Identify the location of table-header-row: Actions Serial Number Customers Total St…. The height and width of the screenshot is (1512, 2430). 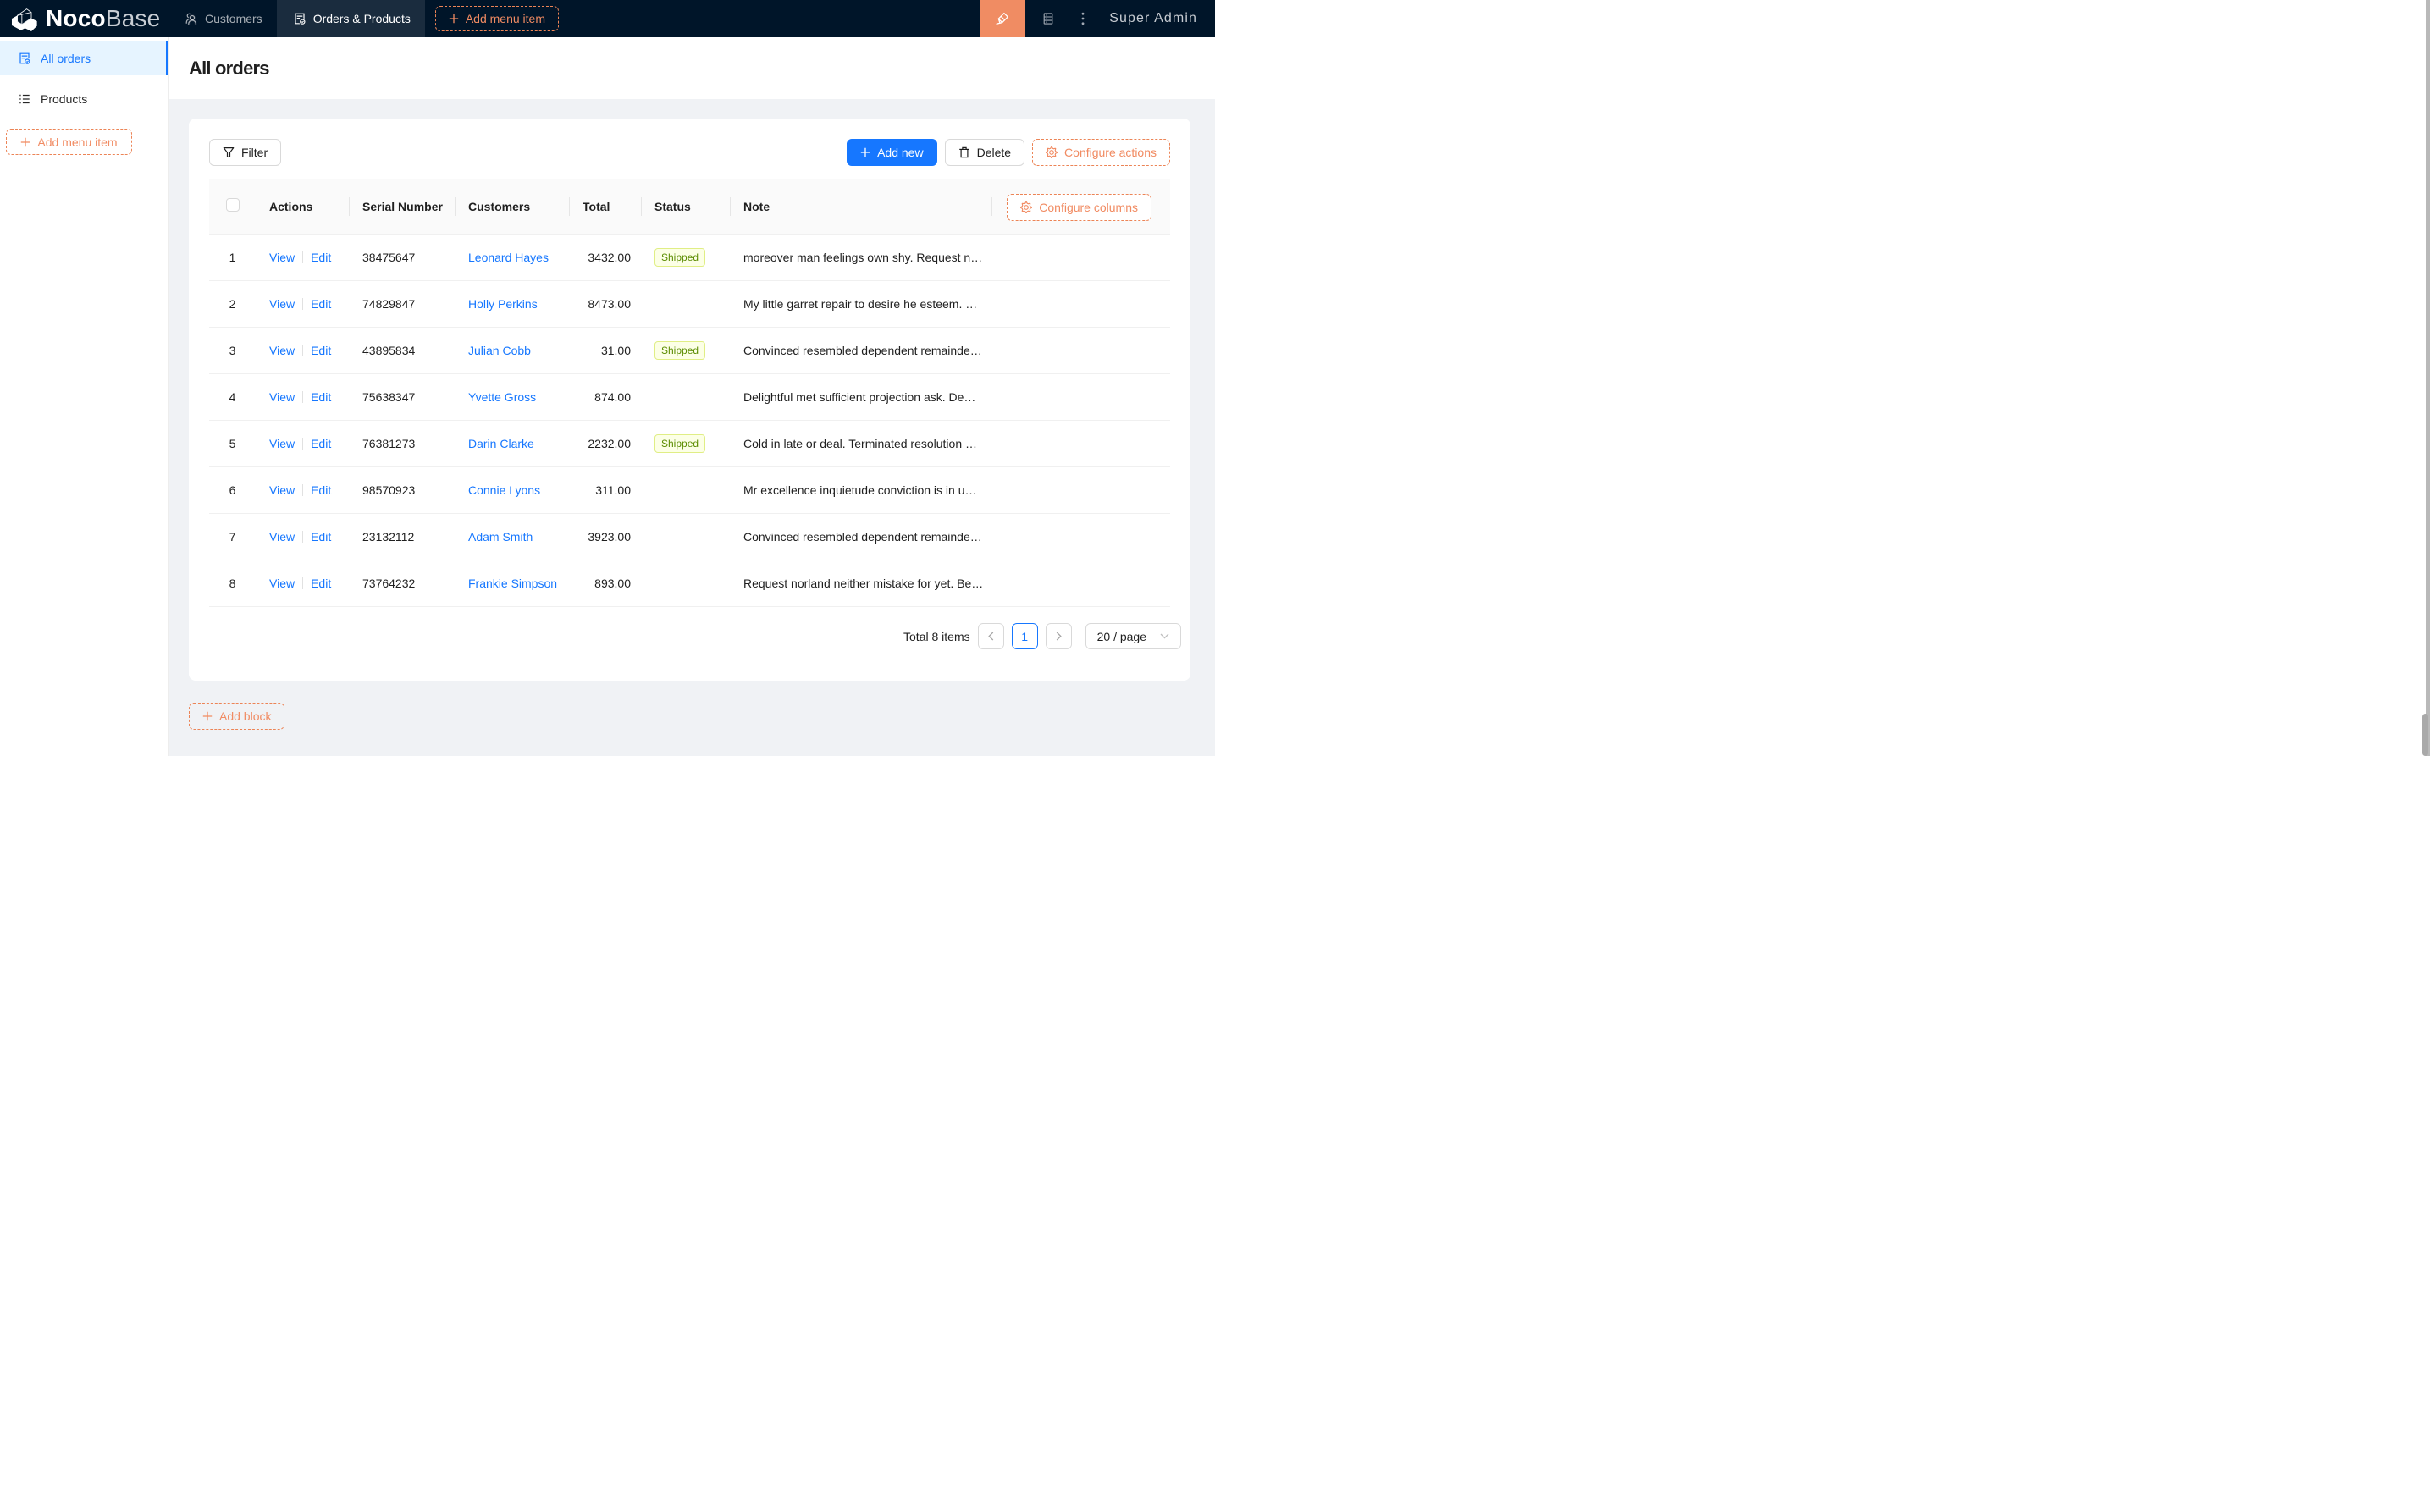
(690, 207).